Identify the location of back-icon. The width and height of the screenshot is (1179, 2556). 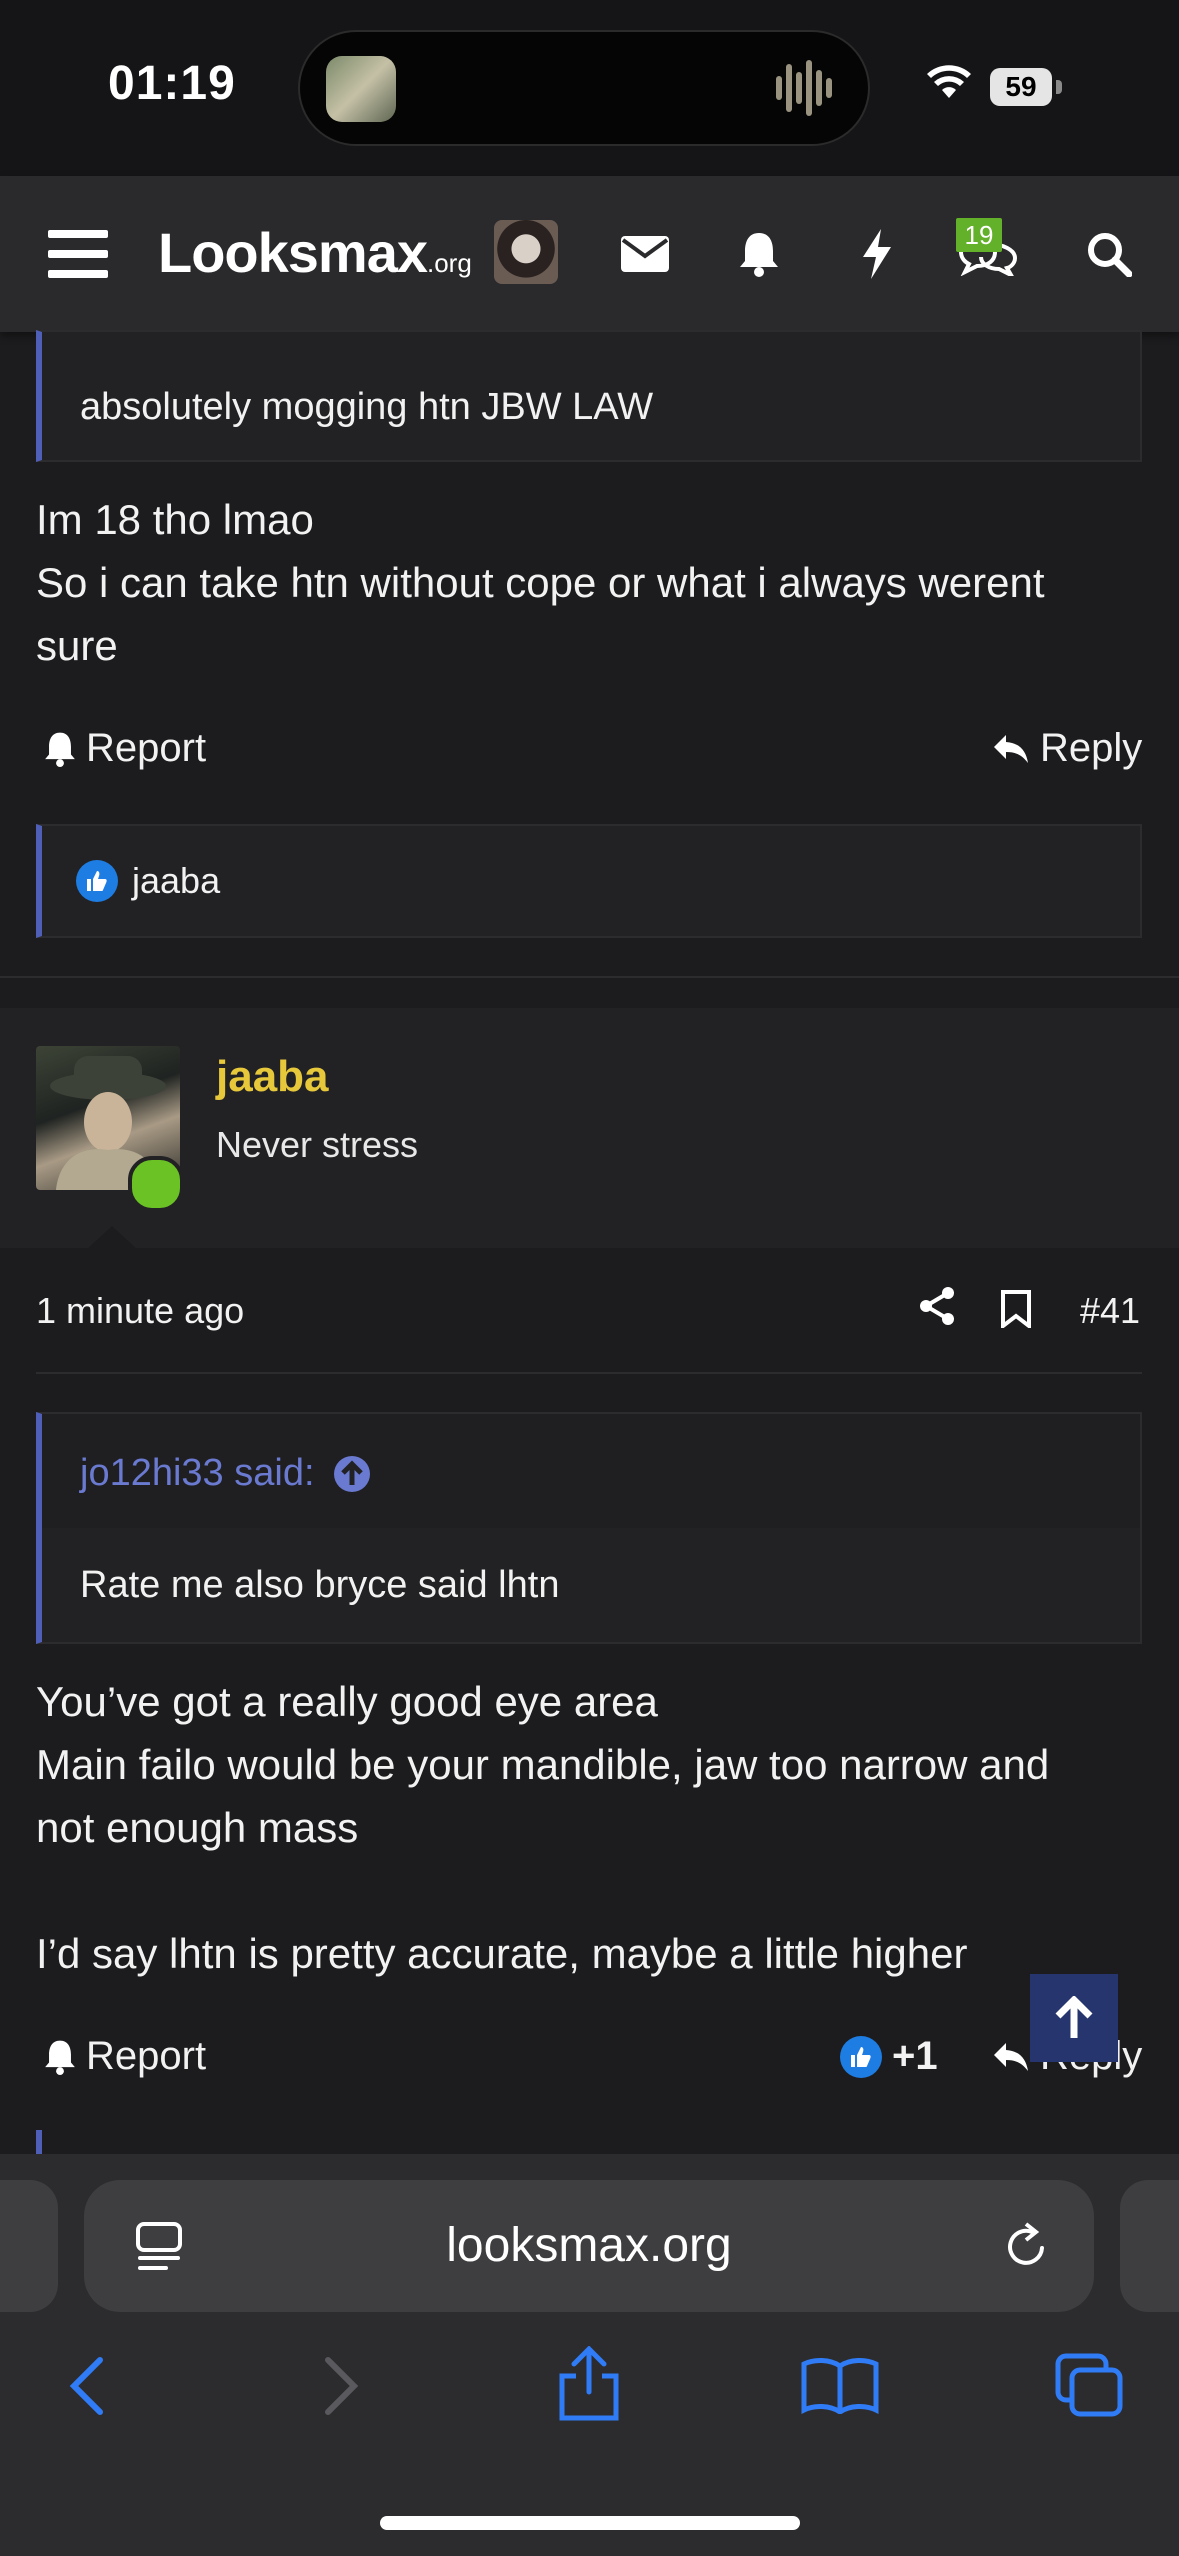
(86, 2386).